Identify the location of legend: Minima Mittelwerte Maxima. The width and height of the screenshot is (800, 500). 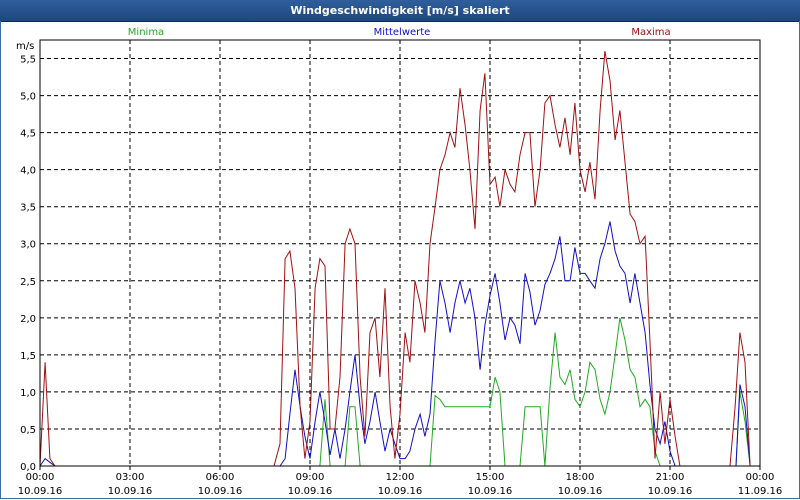
(399, 32).